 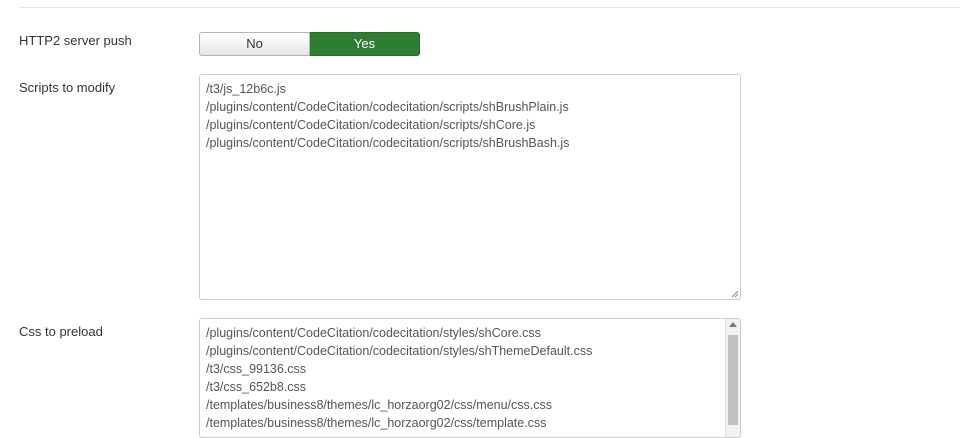 What do you see at coordinates (365, 44) in the screenshot?
I see `http2-push-yes-option: Yes` at bounding box center [365, 44].